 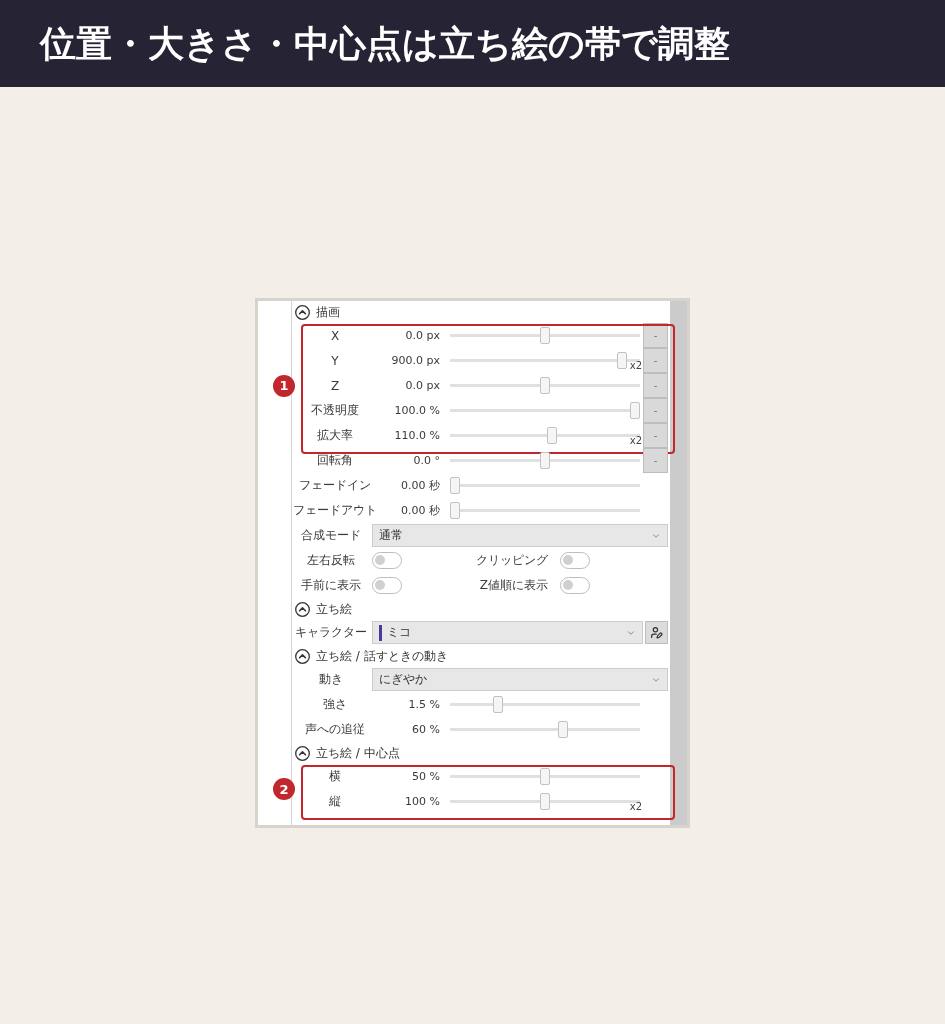 What do you see at coordinates (331, 585) in the screenshot?
I see `toggle-label: 手前に表示` at bounding box center [331, 585].